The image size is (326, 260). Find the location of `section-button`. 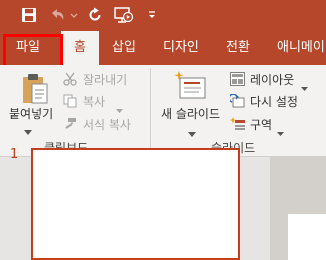

section-button is located at coordinates (237, 125).